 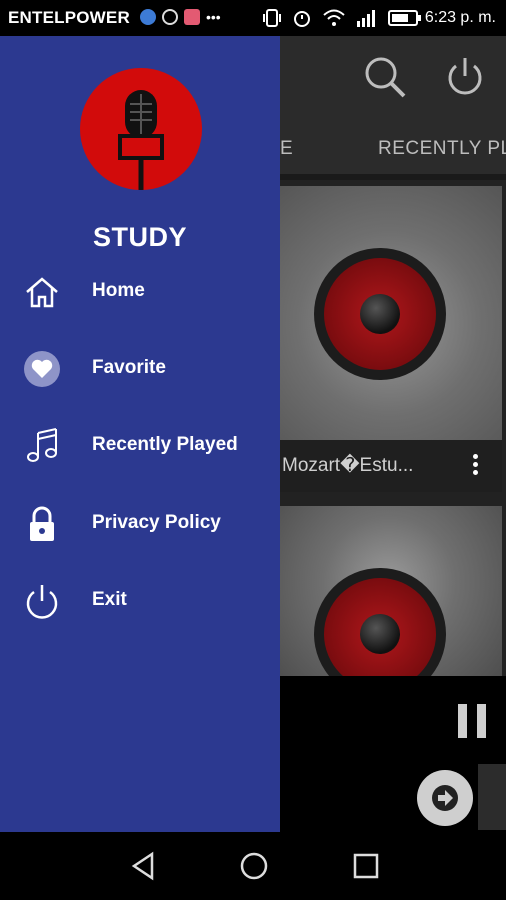 I want to click on home-icon, so click(x=42, y=292).